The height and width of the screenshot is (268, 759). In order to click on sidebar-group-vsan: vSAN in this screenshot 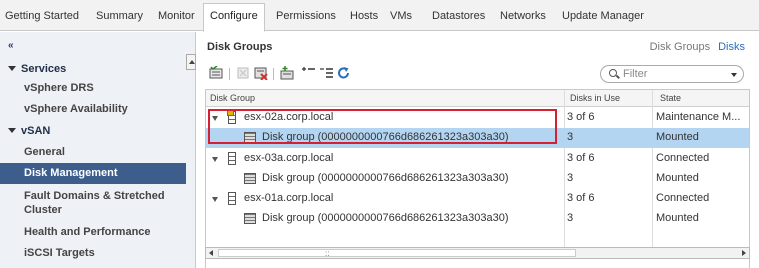, I will do `click(93, 131)`.